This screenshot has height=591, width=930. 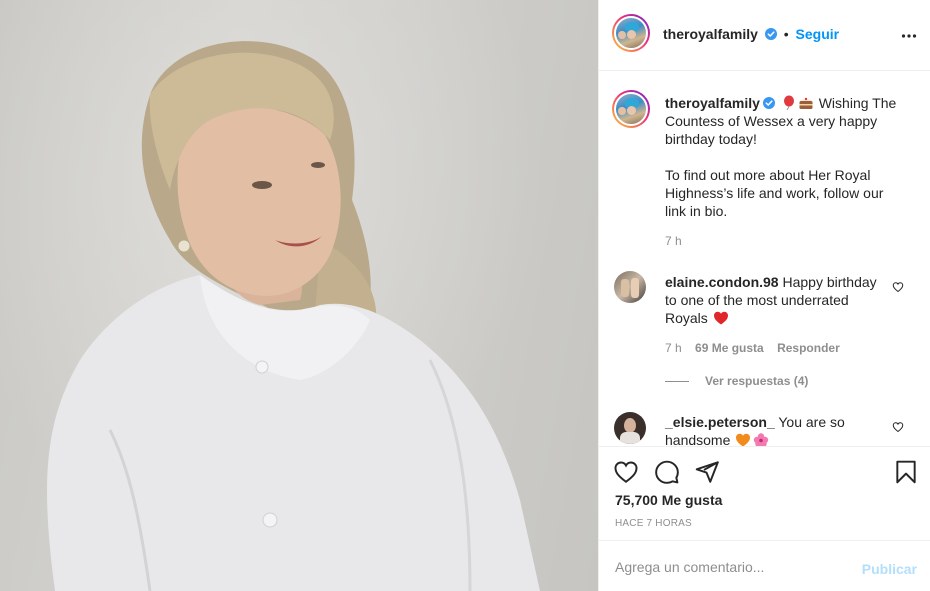 I want to click on author-username: theroyalfamily, so click(x=710, y=34).